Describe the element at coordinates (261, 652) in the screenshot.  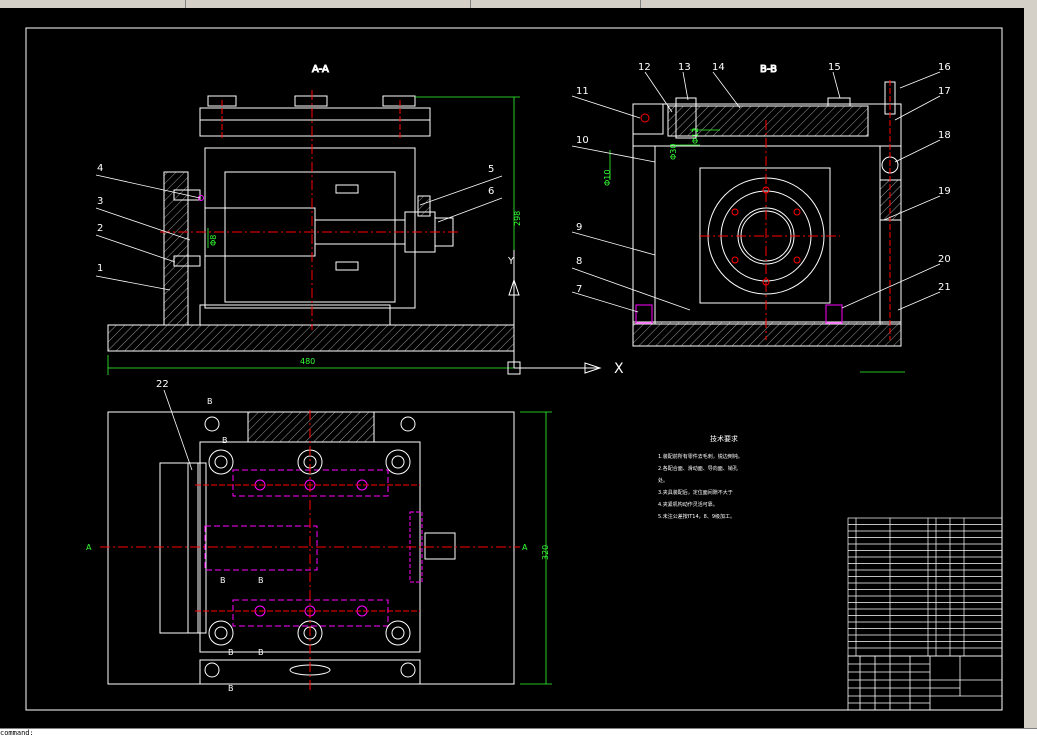
I see `plan-label-b-low-right: B` at that location.